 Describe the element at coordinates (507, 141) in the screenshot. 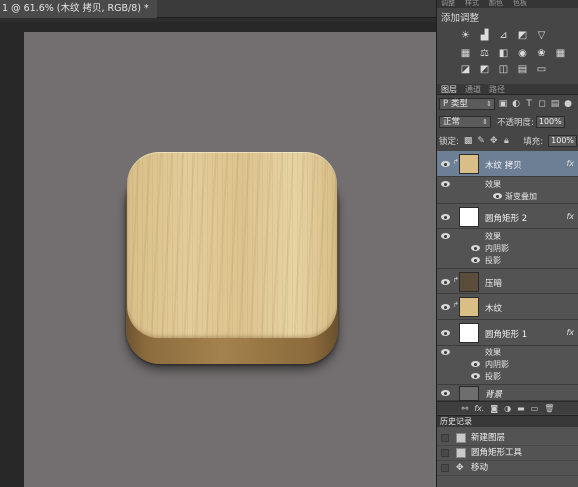

I see `lock-all-icon: 🔒︎` at that location.